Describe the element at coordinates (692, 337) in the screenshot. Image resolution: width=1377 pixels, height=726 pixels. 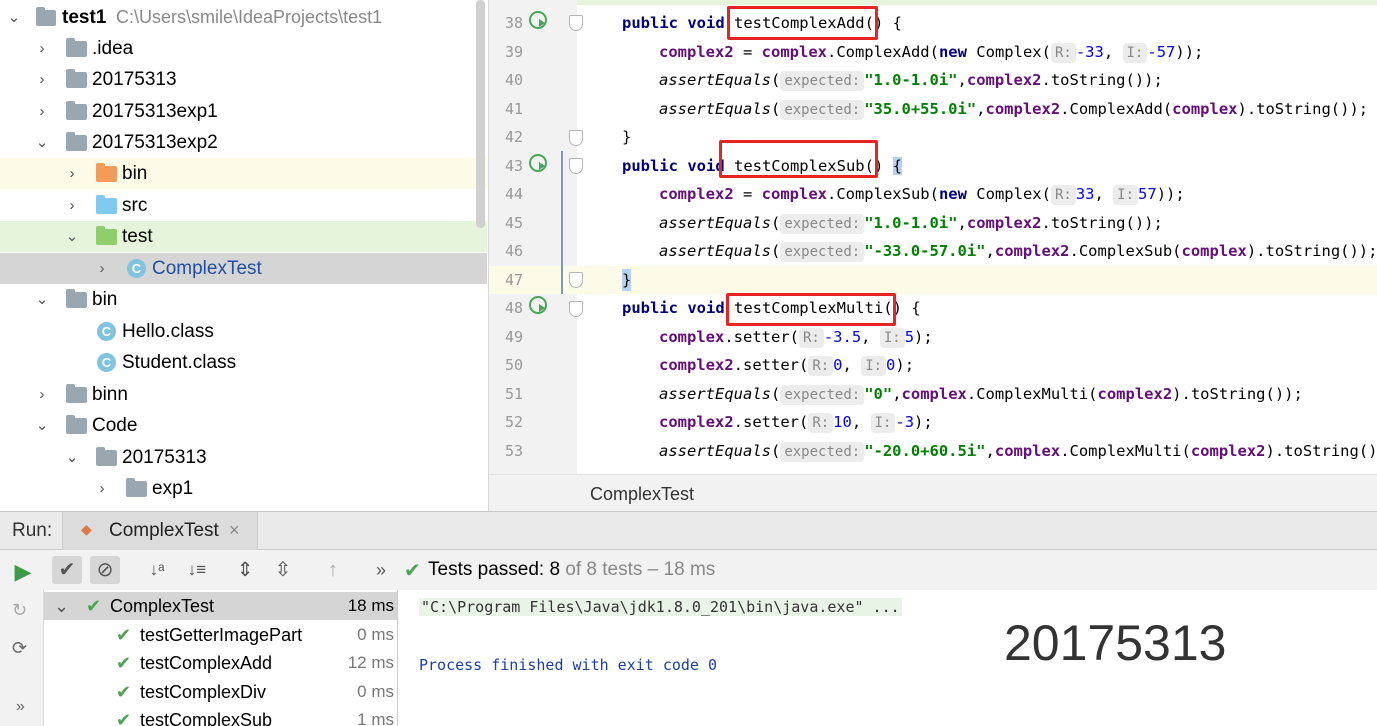
I see `code-token: complex` at that location.